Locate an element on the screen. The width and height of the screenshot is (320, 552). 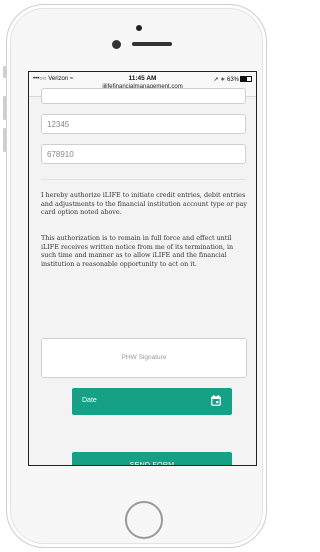
field-2-input: 678910 is located at coordinates (143, 154).